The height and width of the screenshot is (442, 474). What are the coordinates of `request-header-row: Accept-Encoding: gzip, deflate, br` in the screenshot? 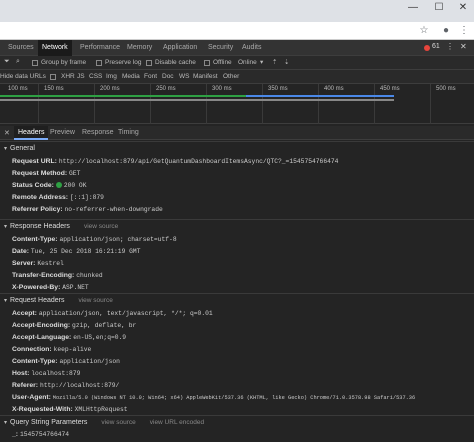 It's located at (74, 325).